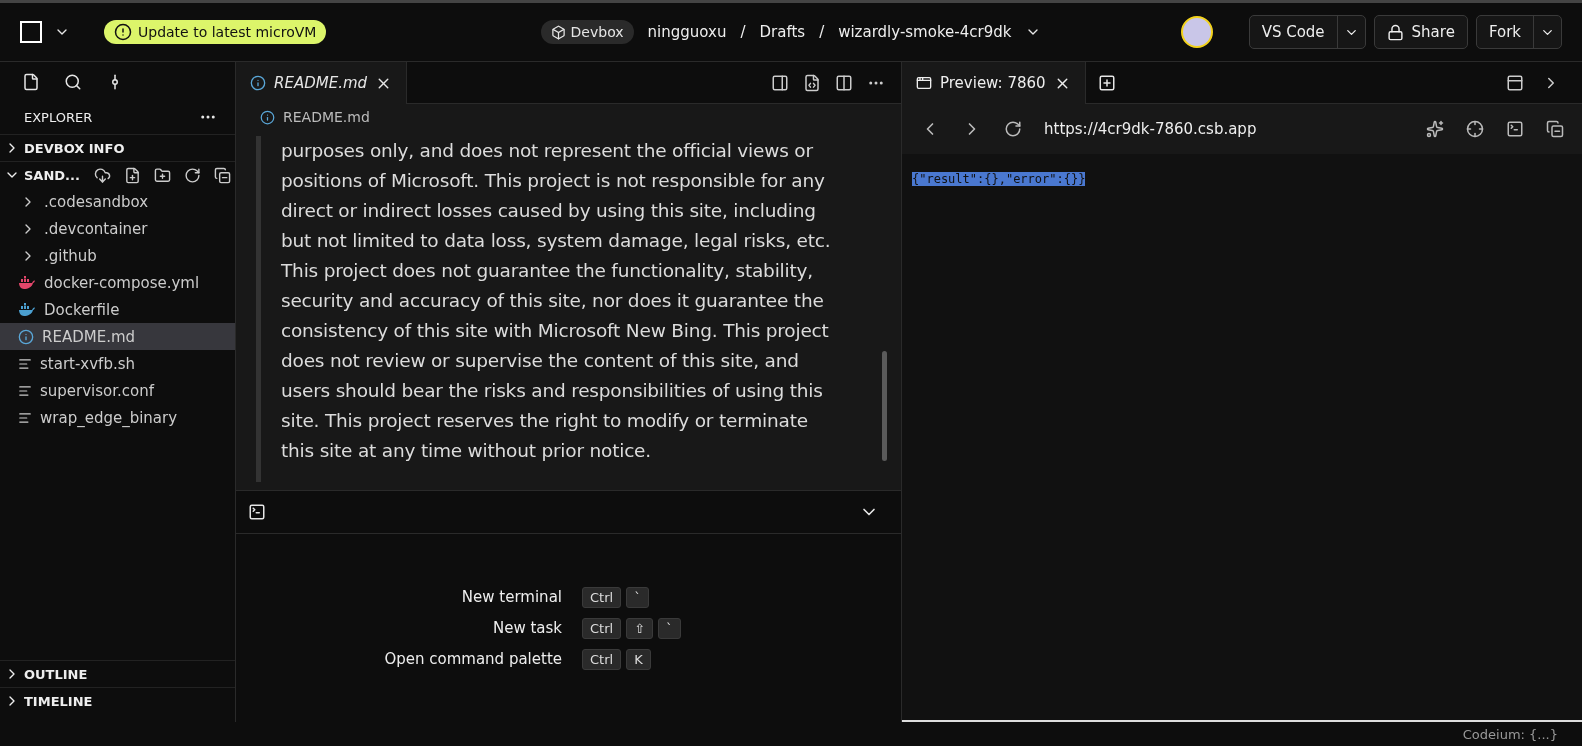  Describe the element at coordinates (925, 32) in the screenshot. I see `breadcrumb-item: wizardly-smoke-4cr9dk` at that location.